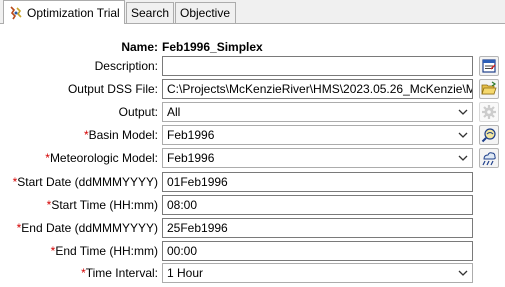  Describe the element at coordinates (317, 228) in the screenshot. I see `end-date-field: 25Feb1996` at that location.